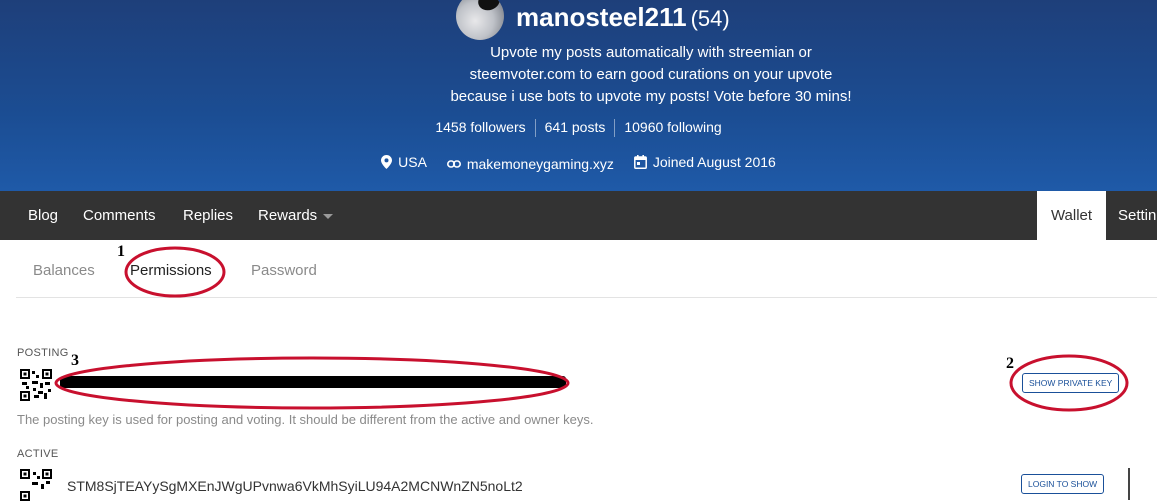 The width and height of the screenshot is (1157, 501). I want to click on annotation-number: 3, so click(75, 360).